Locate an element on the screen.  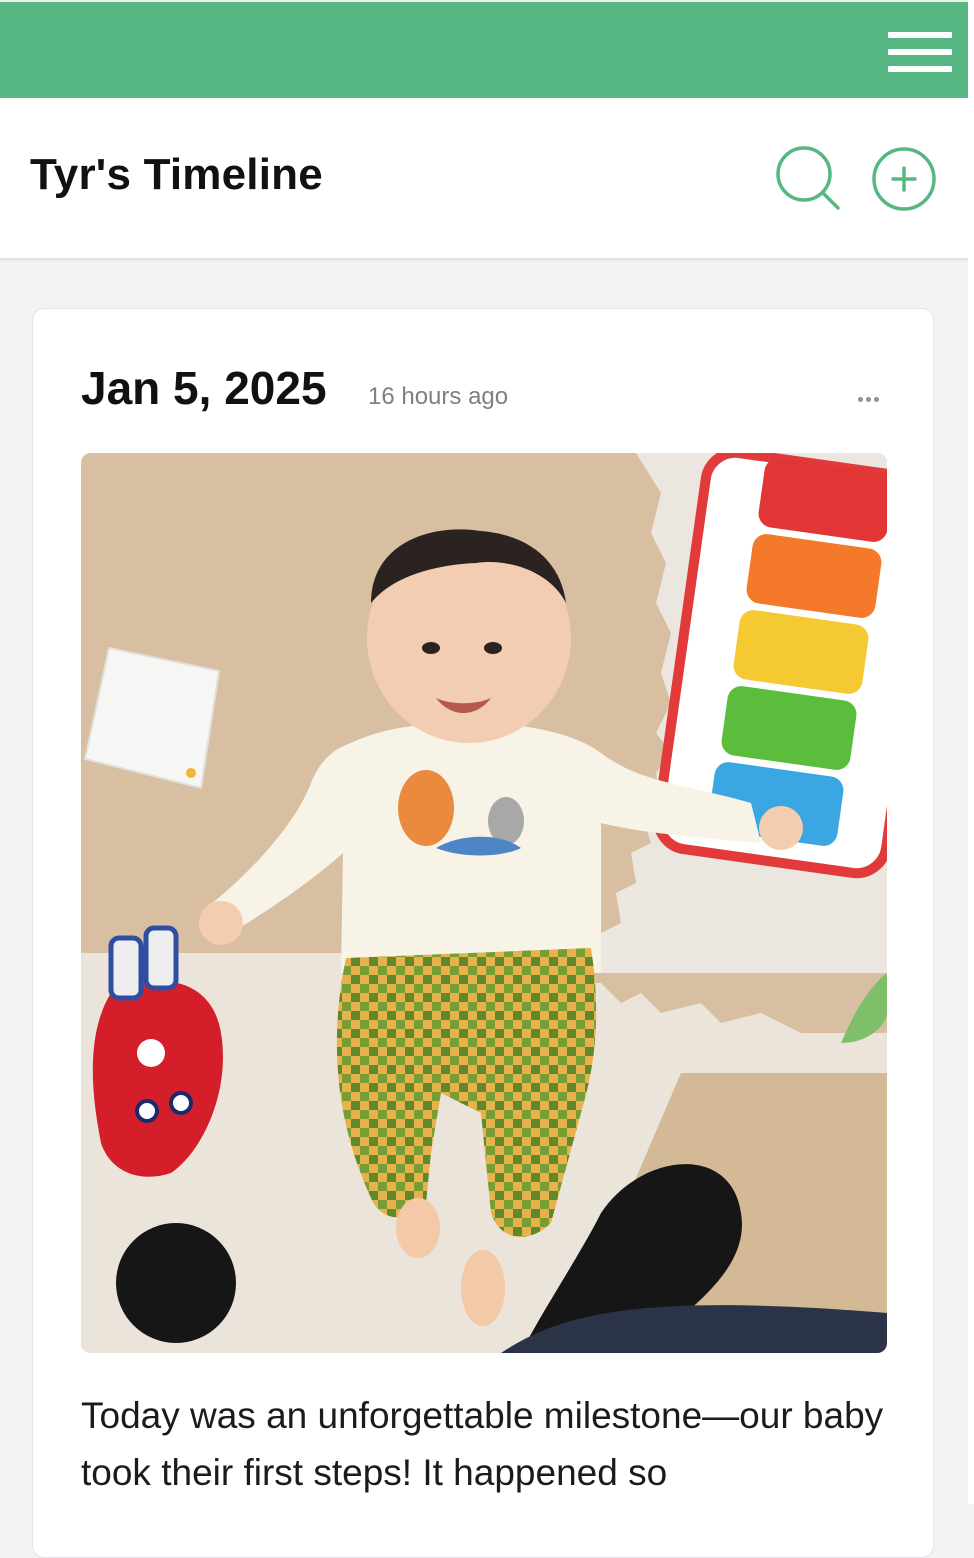
hamburger-menu-icon is located at coordinates (920, 52).